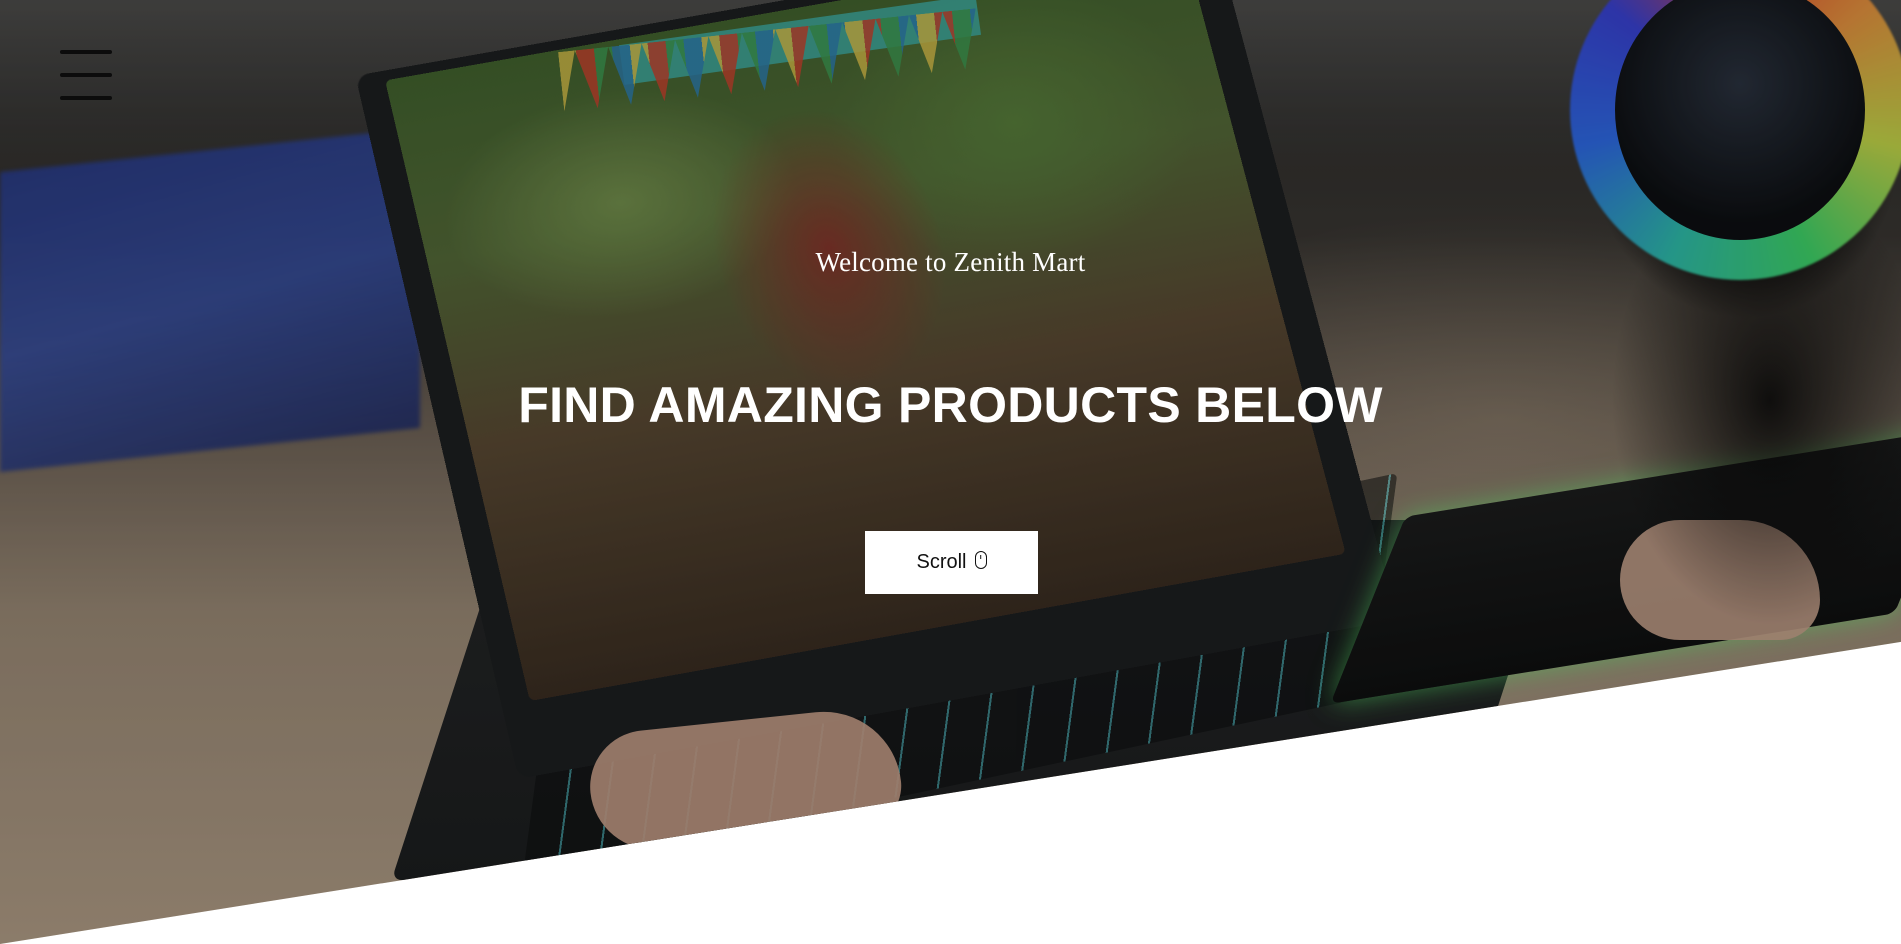 The width and height of the screenshot is (1901, 944). What do you see at coordinates (981, 560) in the screenshot?
I see `mouse-icon` at bounding box center [981, 560].